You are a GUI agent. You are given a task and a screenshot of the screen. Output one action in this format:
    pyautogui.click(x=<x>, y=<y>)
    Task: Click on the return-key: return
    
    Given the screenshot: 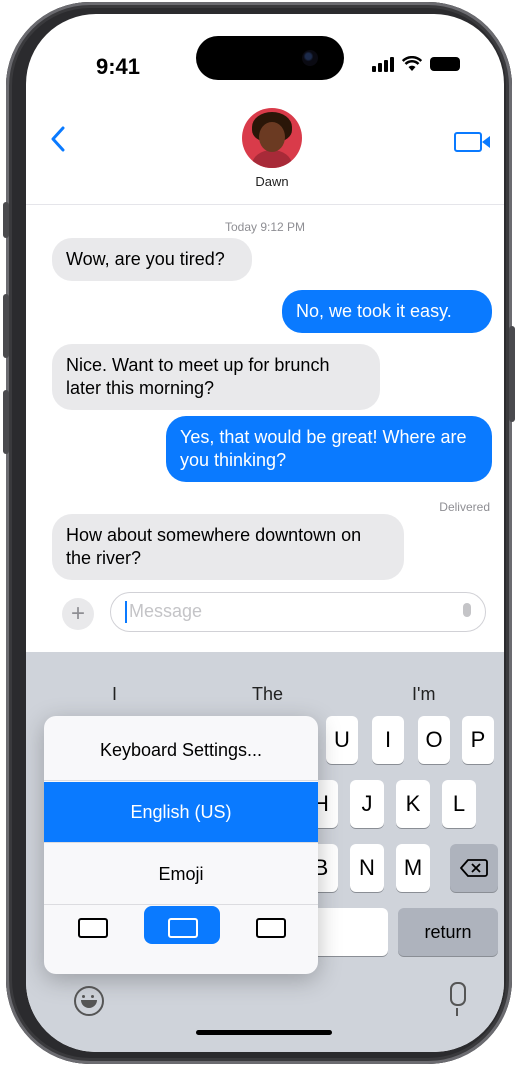 What is the action you would take?
    pyautogui.click(x=448, y=932)
    